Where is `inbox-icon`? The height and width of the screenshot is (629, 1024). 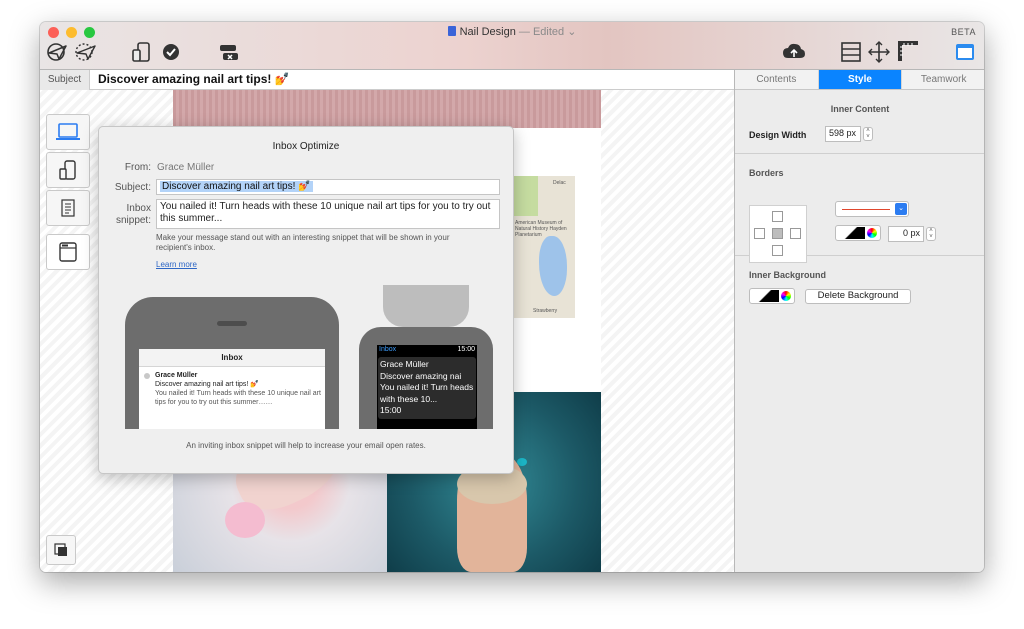
inbox-icon is located at coordinates (68, 252).